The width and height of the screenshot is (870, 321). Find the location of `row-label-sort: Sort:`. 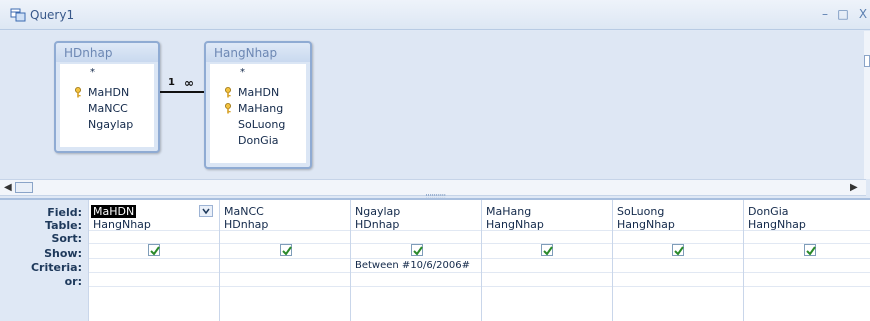

row-label-sort: Sort: is located at coordinates (66, 238).